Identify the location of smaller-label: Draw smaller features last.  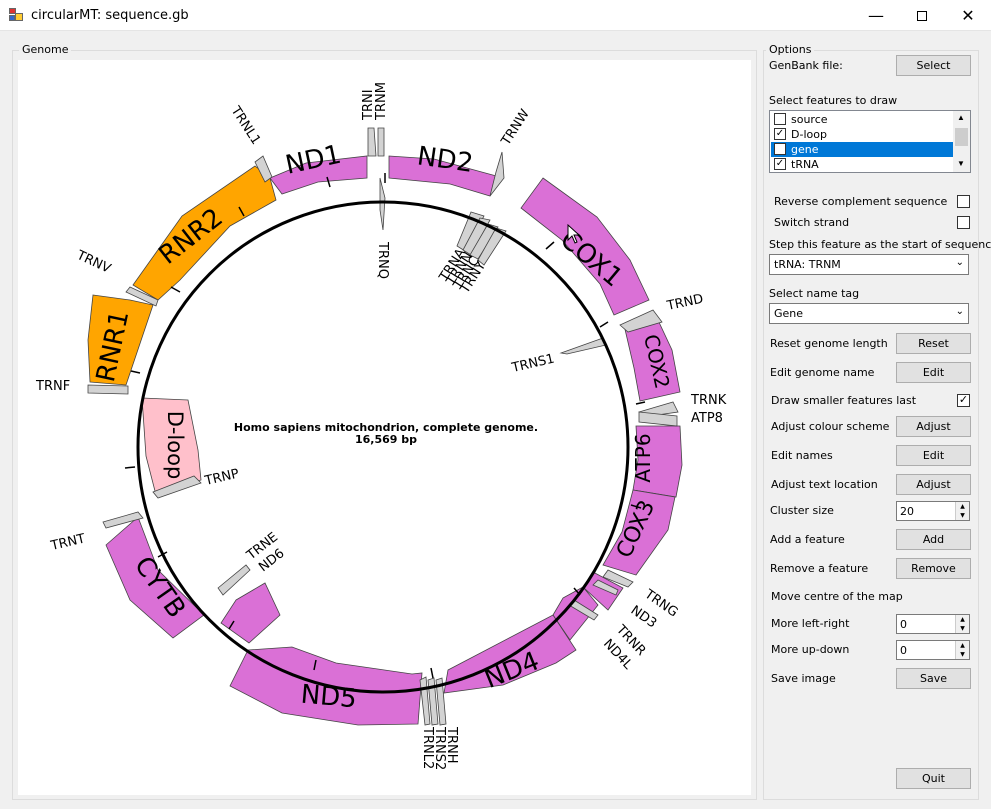
(844, 400).